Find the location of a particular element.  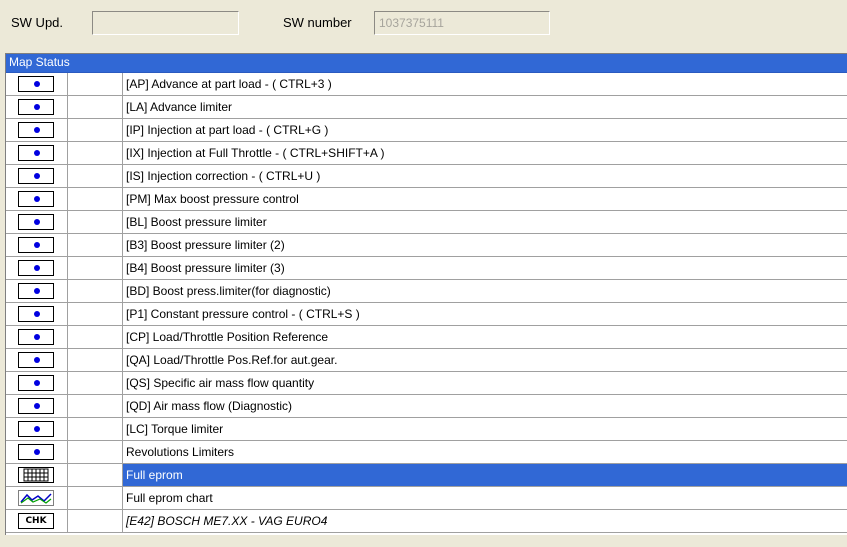

map-row: [B3] Boost pressure limiter (2) is located at coordinates (426, 245).